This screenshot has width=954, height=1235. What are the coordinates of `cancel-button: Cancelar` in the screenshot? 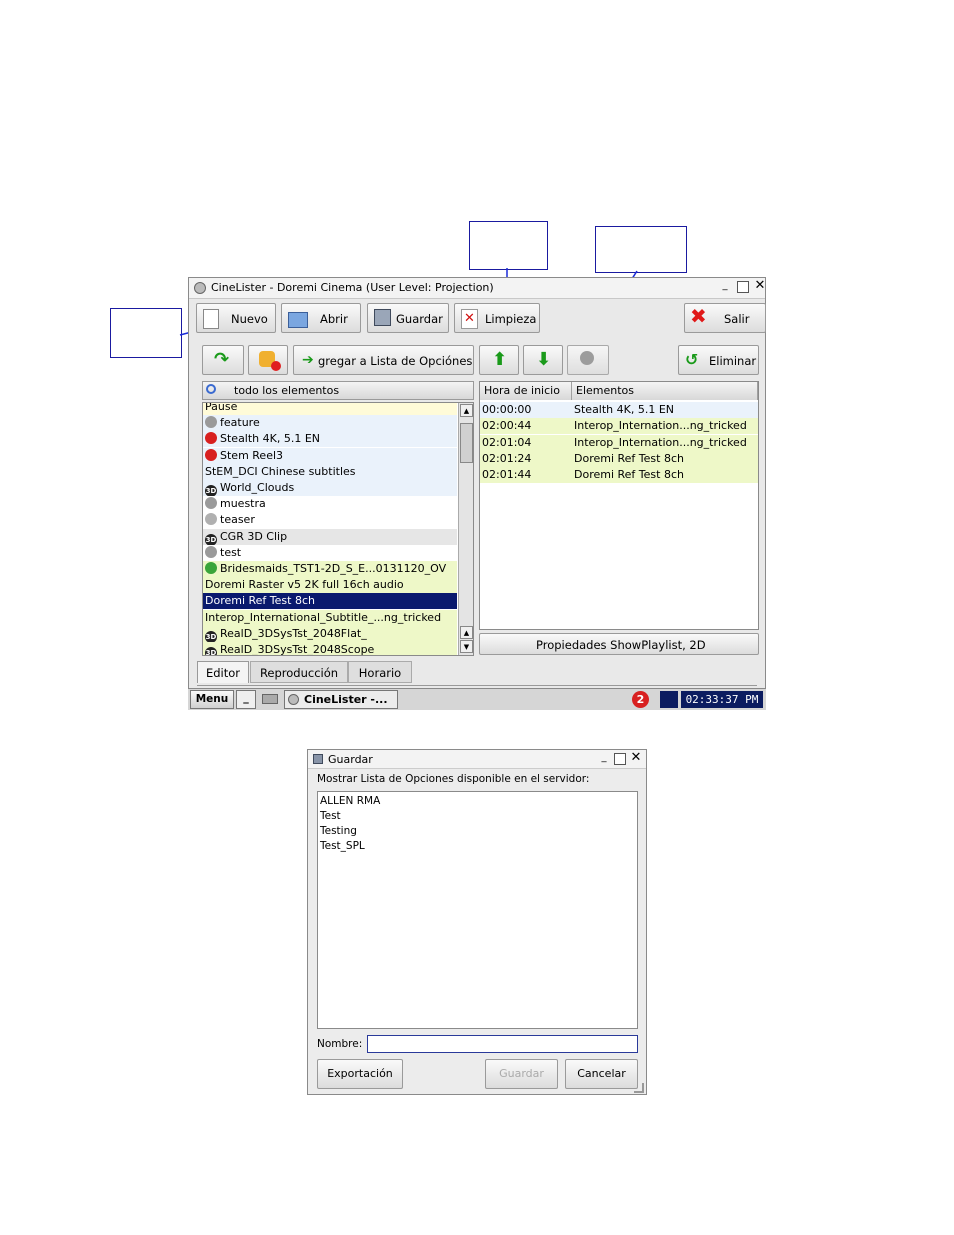 It's located at (601, 1074).